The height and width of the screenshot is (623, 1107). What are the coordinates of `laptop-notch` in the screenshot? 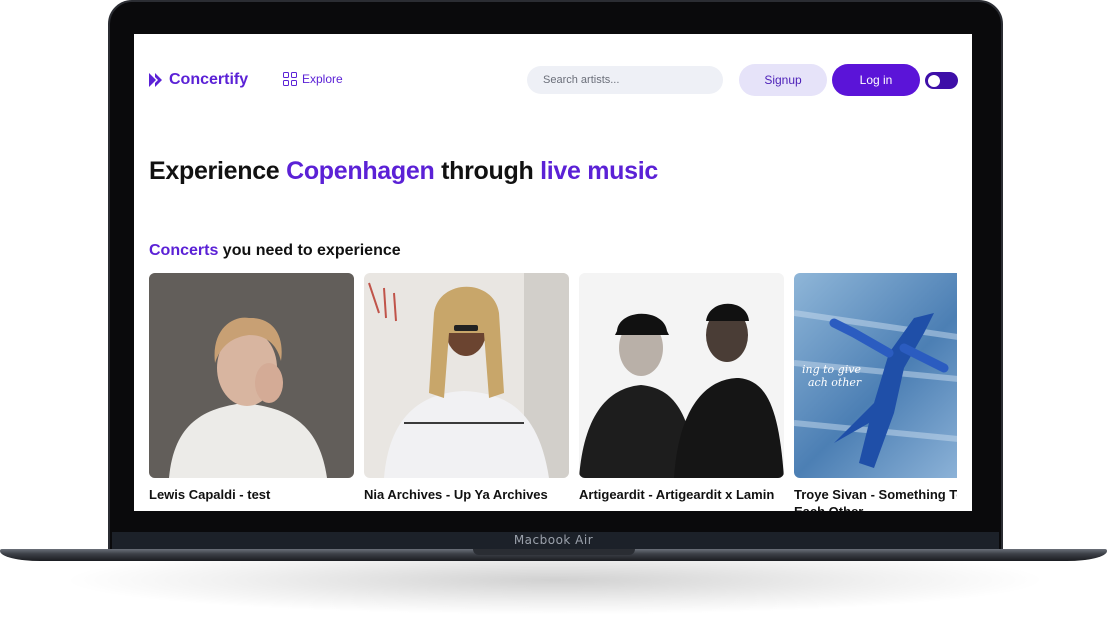 It's located at (554, 552).